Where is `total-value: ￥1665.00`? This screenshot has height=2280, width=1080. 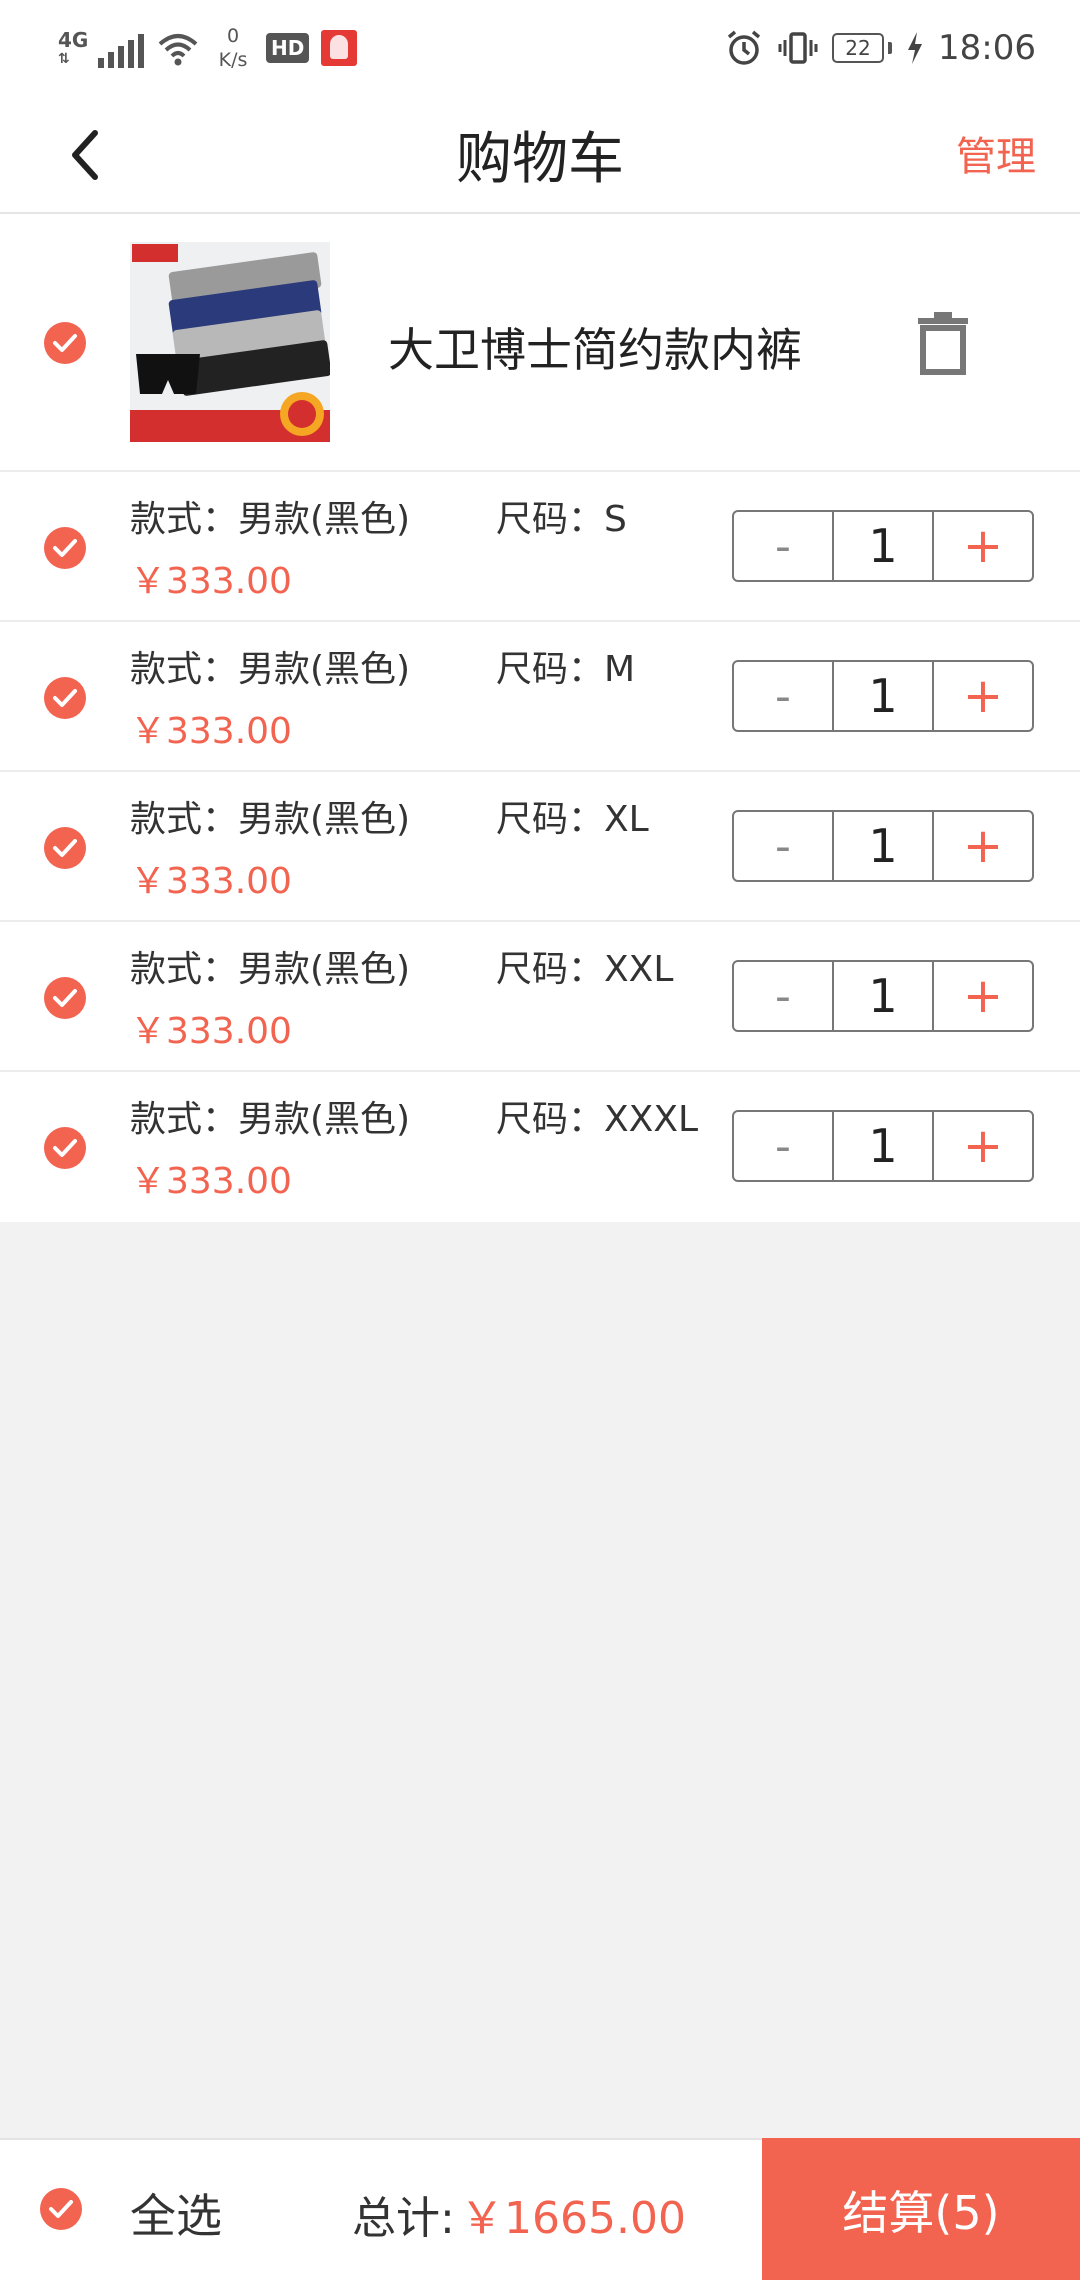 total-value: ￥1665.00 is located at coordinates (573, 2218).